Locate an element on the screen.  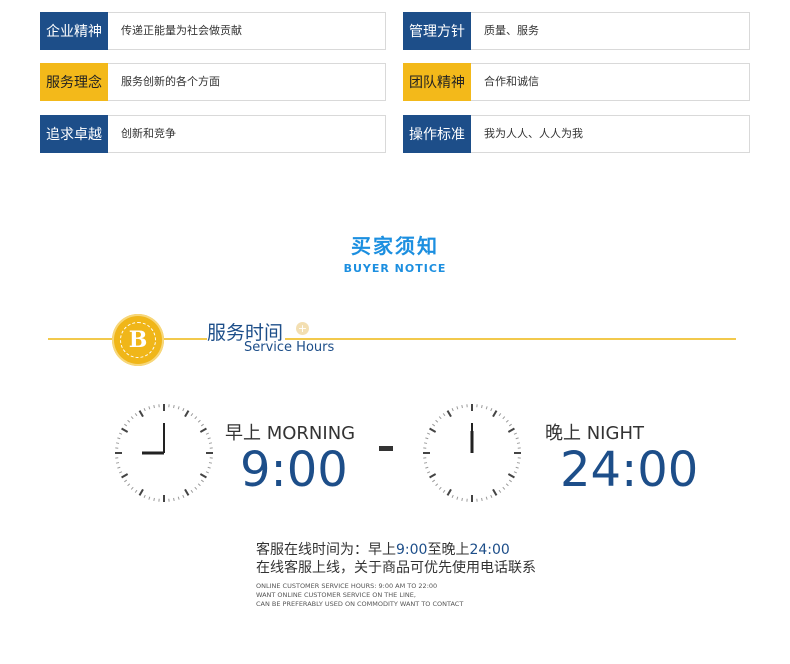
morning-time: 9:00 is located at coordinates (294, 470).